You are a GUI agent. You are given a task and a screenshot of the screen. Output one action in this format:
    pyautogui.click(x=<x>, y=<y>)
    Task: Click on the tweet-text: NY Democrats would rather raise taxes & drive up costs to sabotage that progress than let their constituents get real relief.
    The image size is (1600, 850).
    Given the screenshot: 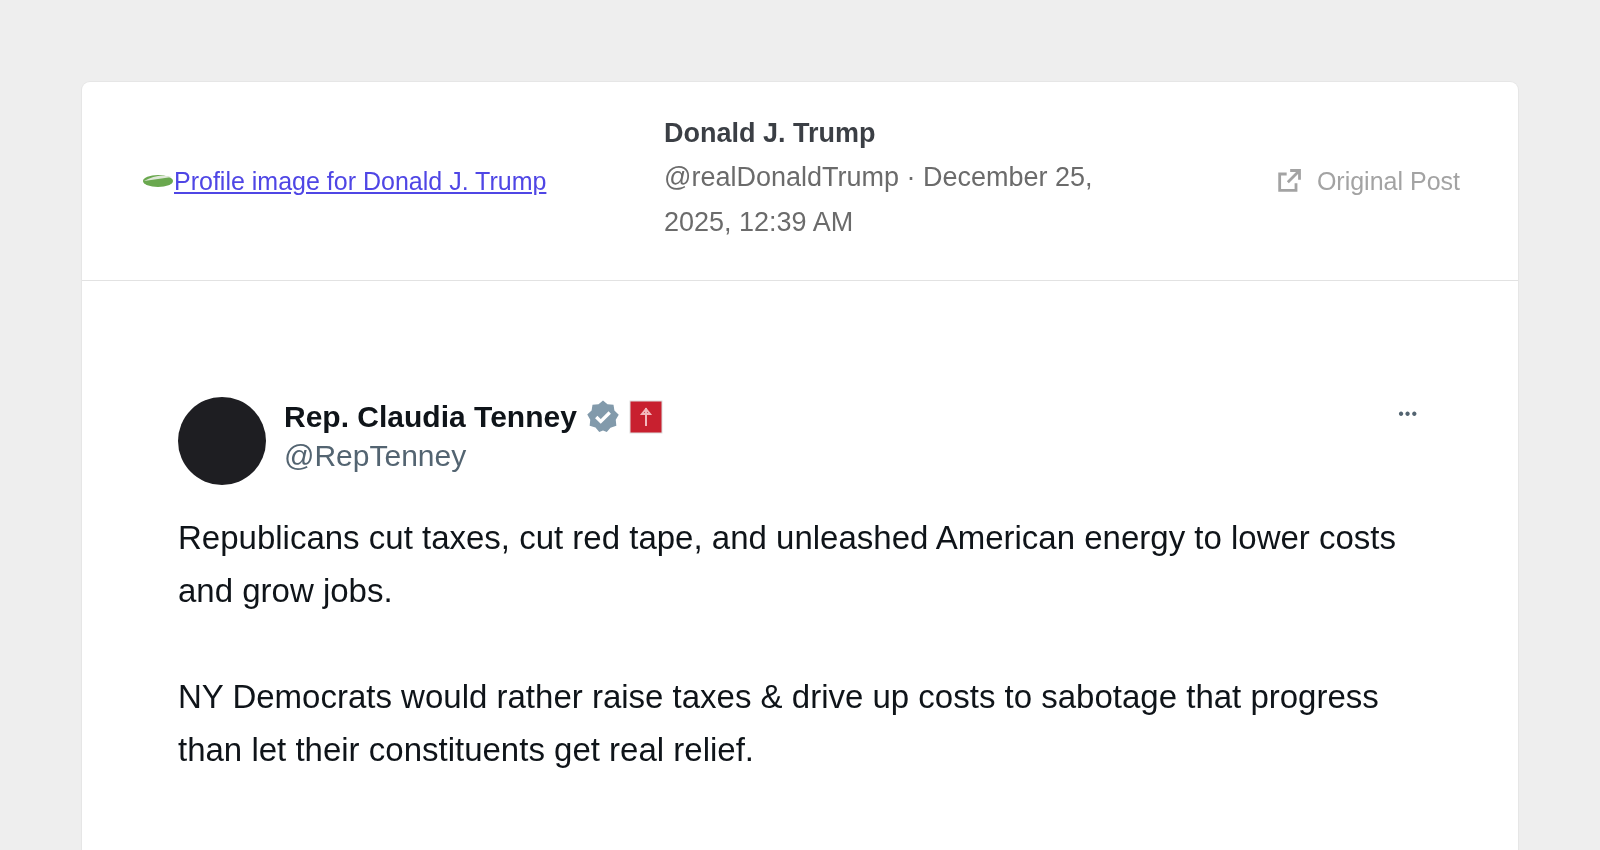 What is the action you would take?
    pyautogui.click(x=779, y=723)
    